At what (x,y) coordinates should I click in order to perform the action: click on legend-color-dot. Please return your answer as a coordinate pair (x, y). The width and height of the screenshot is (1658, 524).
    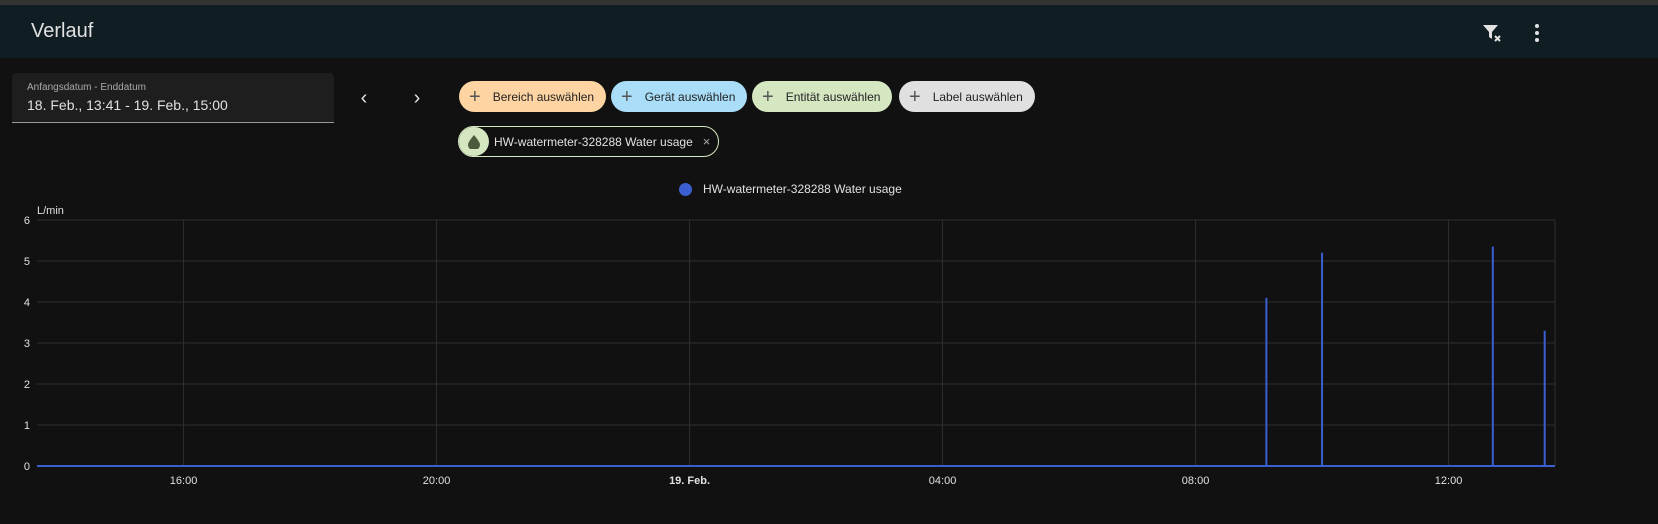
    Looking at the image, I should click on (685, 189).